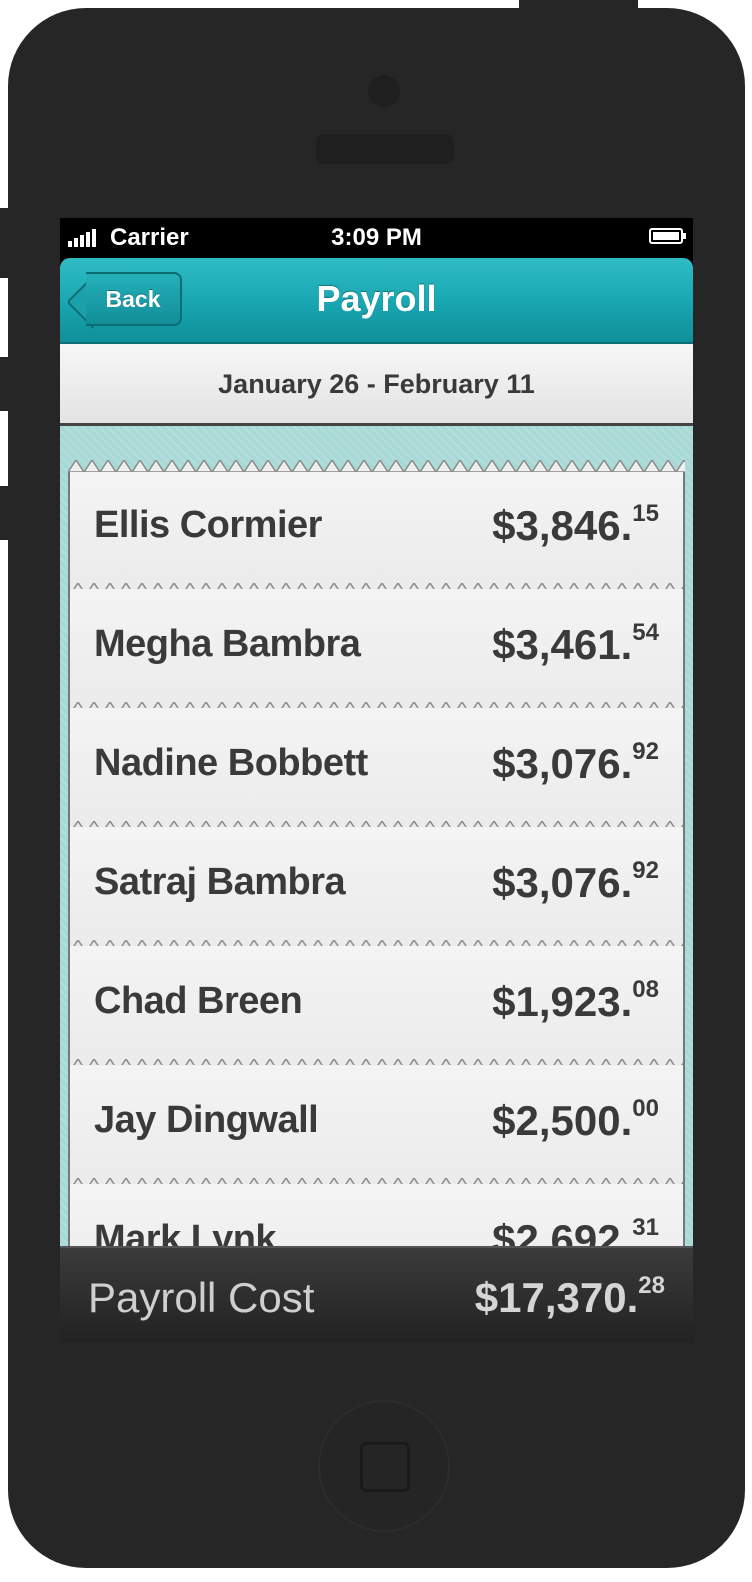 The image size is (752, 1582). I want to click on amount-dollars: $2,500., so click(562, 1120).